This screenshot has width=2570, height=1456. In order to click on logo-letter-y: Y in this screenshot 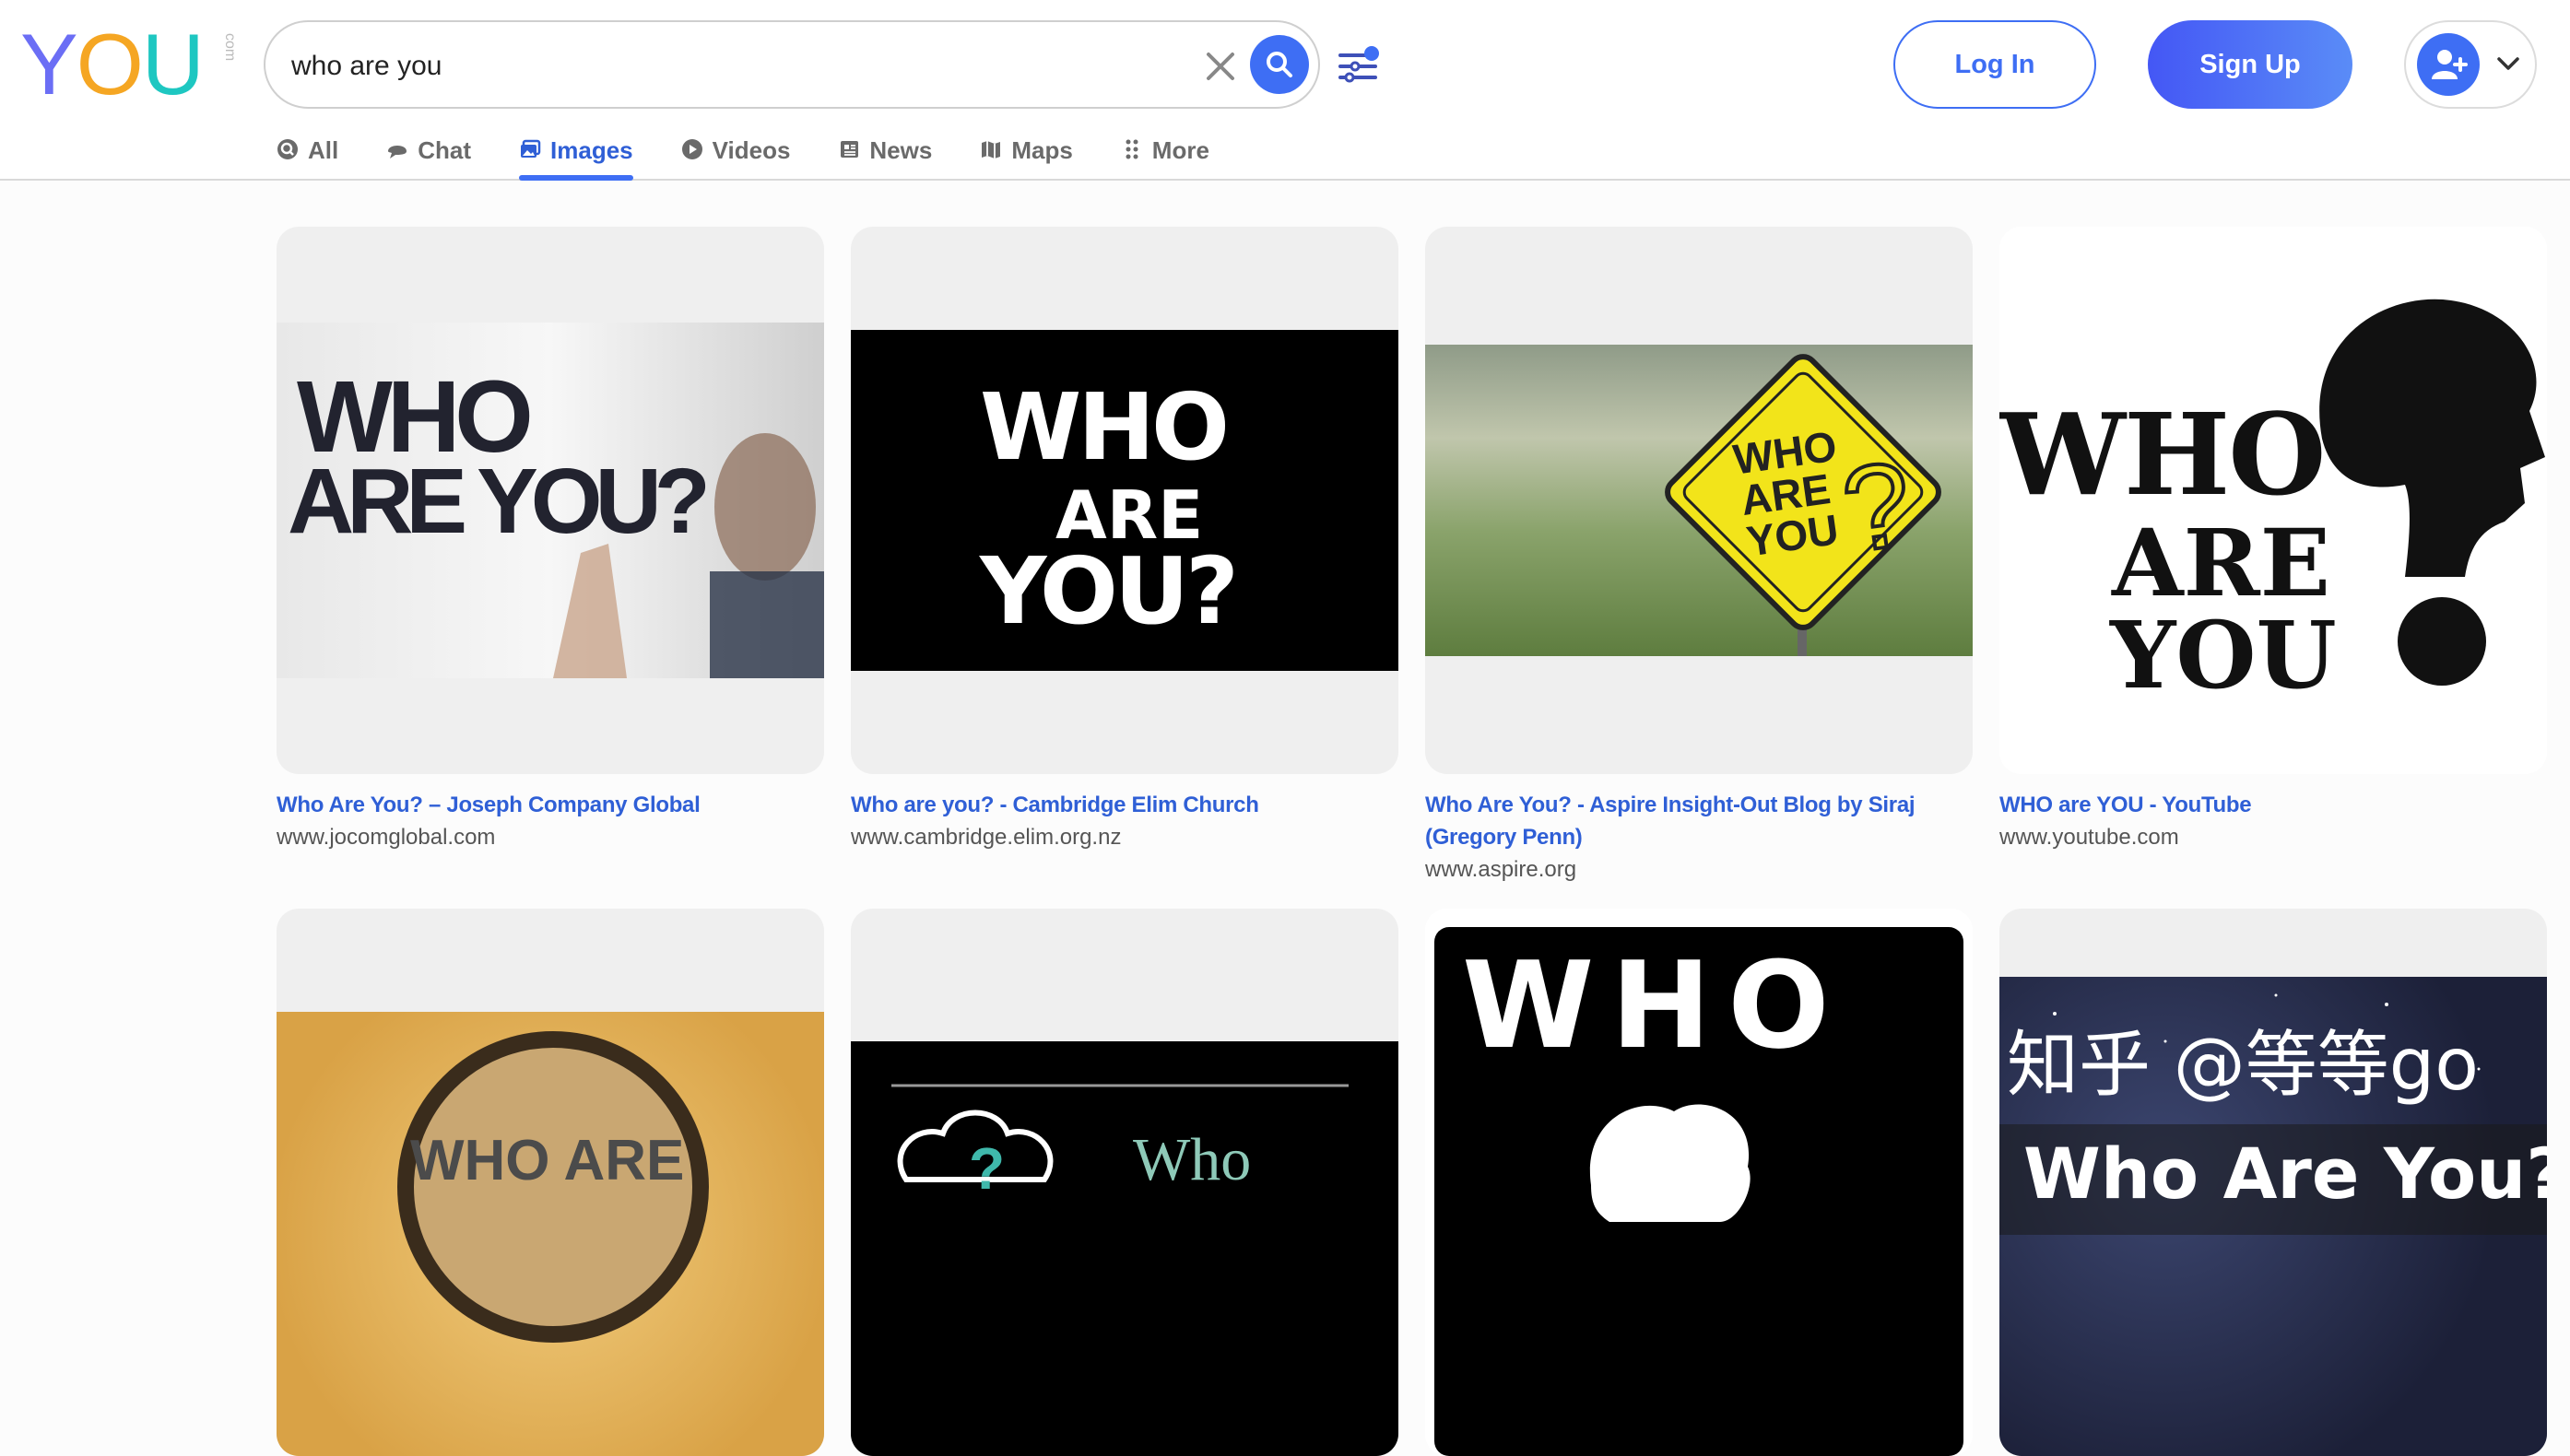, I will do `click(49, 64)`.